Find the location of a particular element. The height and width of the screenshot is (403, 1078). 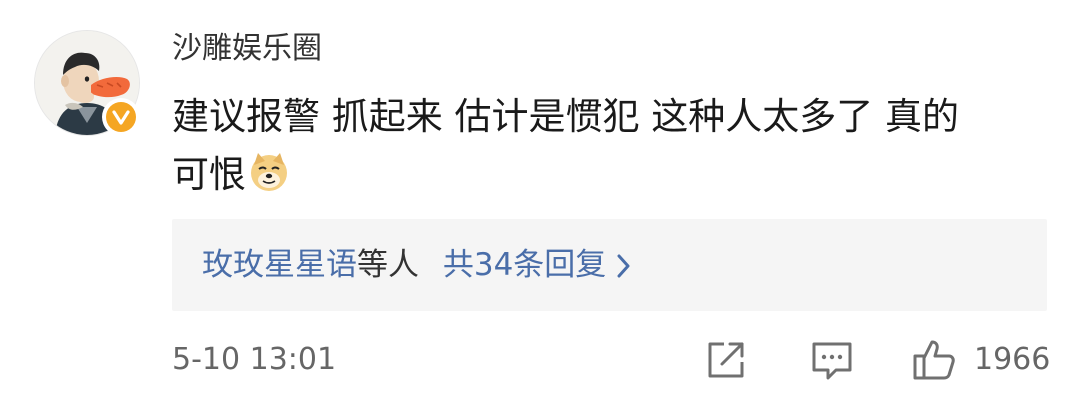

username: 沙雕娱乐圈 is located at coordinates (247, 49).